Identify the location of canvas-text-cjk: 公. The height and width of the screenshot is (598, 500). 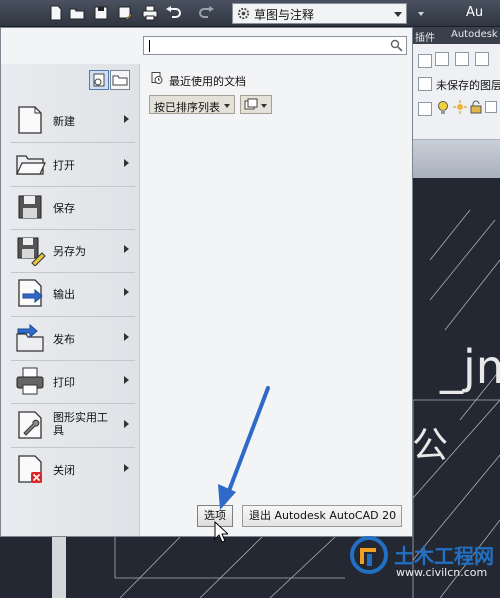
(430, 445).